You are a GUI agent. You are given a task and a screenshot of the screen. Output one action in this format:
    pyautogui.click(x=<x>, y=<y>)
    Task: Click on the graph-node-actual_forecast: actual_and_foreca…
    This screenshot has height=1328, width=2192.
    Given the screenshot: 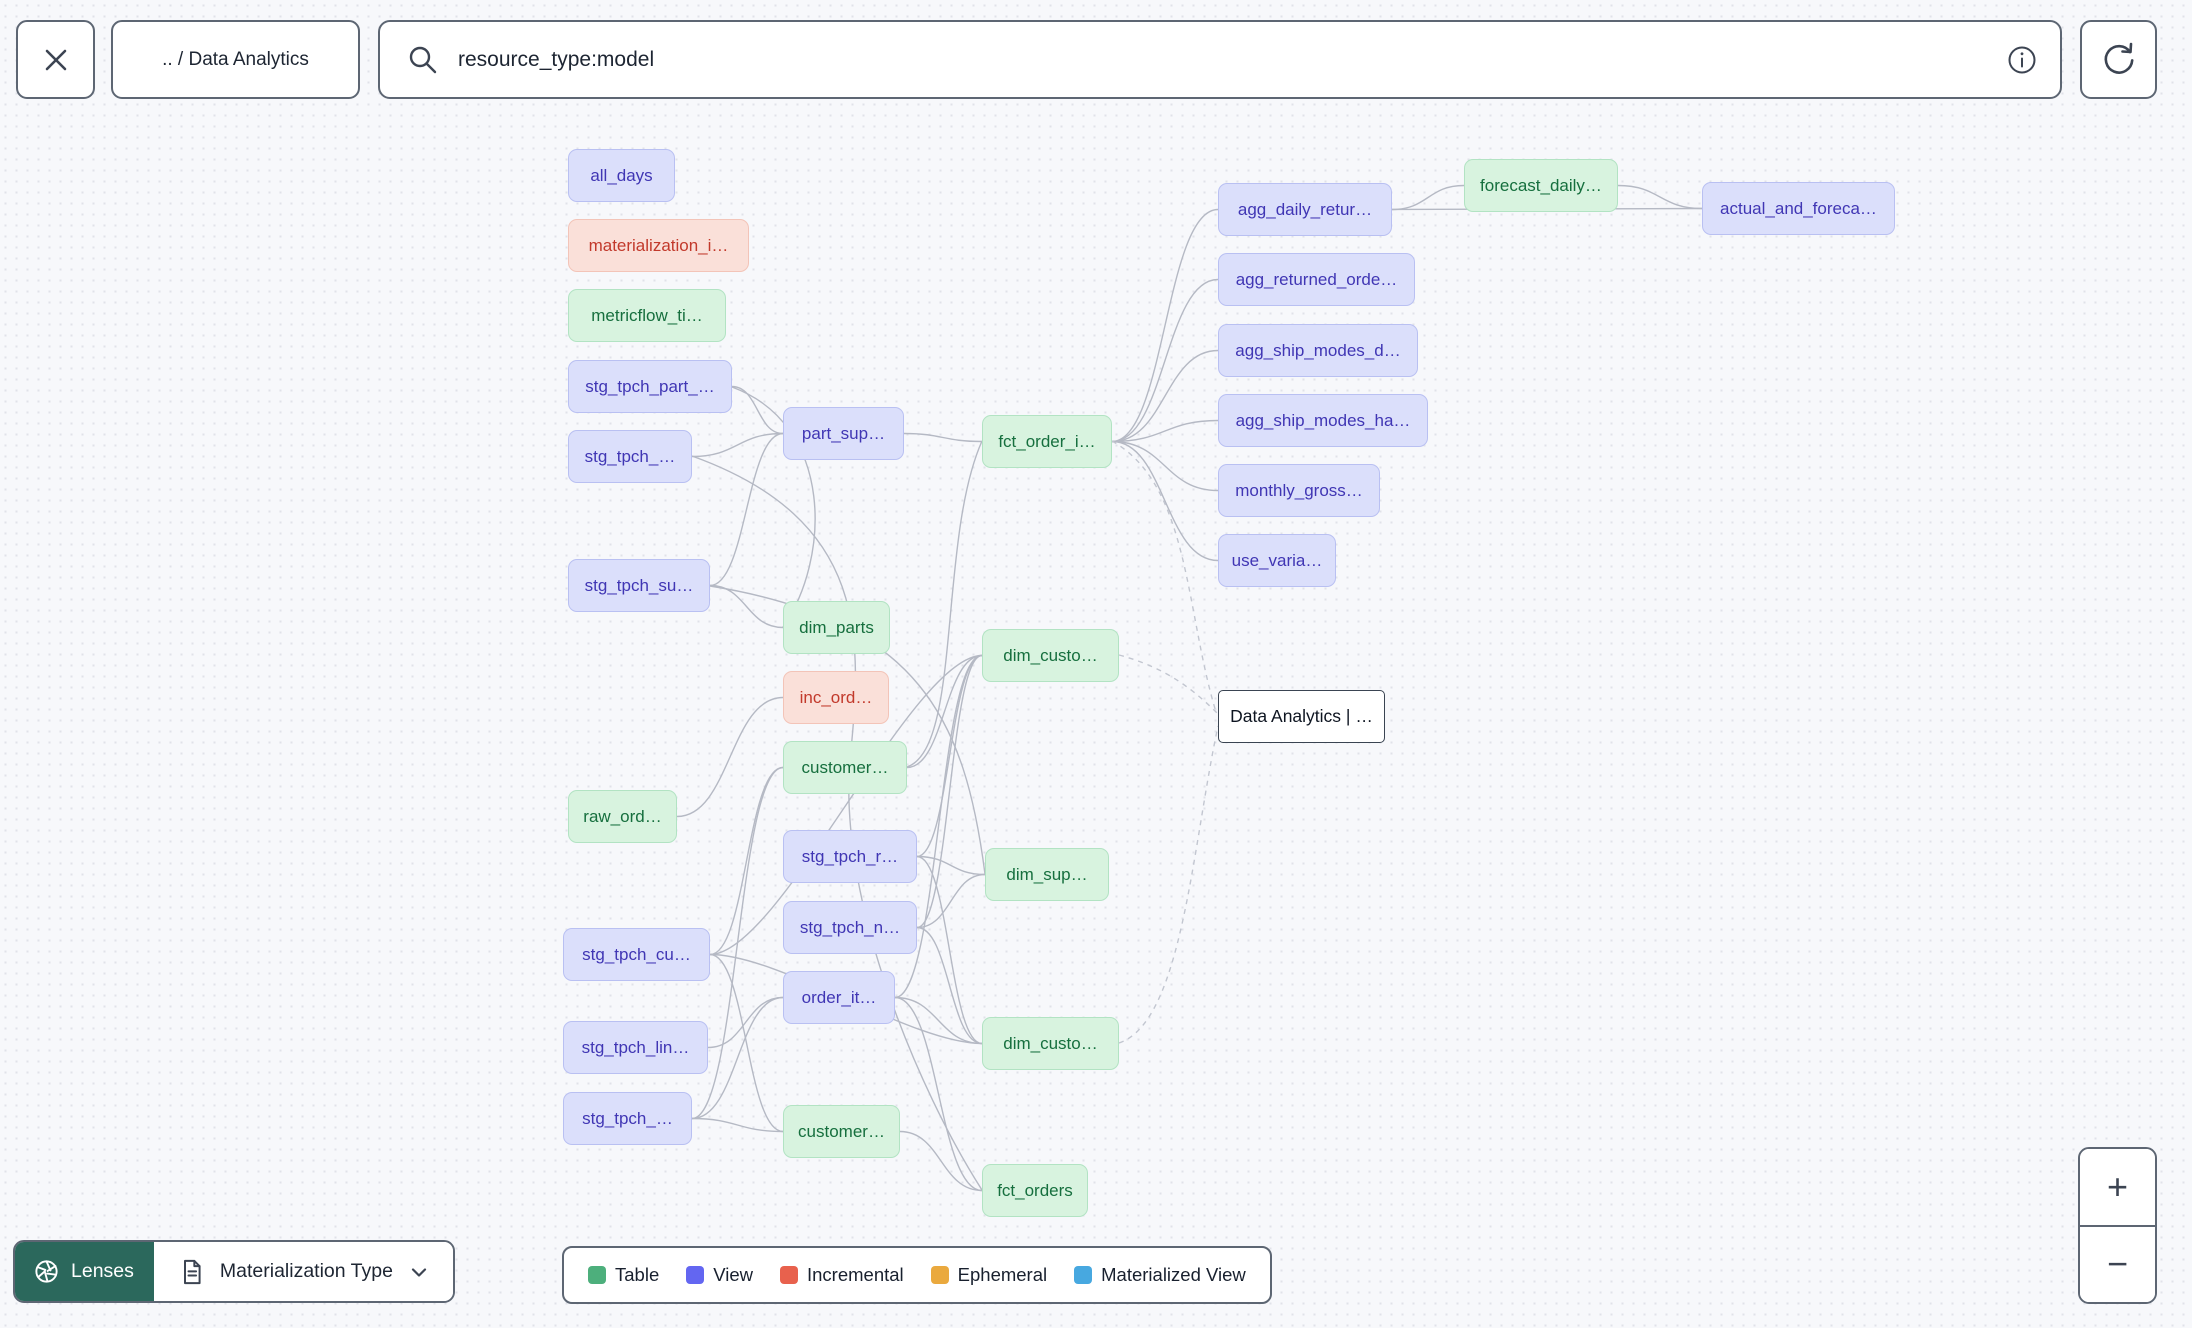 What is the action you would take?
    pyautogui.click(x=1798, y=208)
    